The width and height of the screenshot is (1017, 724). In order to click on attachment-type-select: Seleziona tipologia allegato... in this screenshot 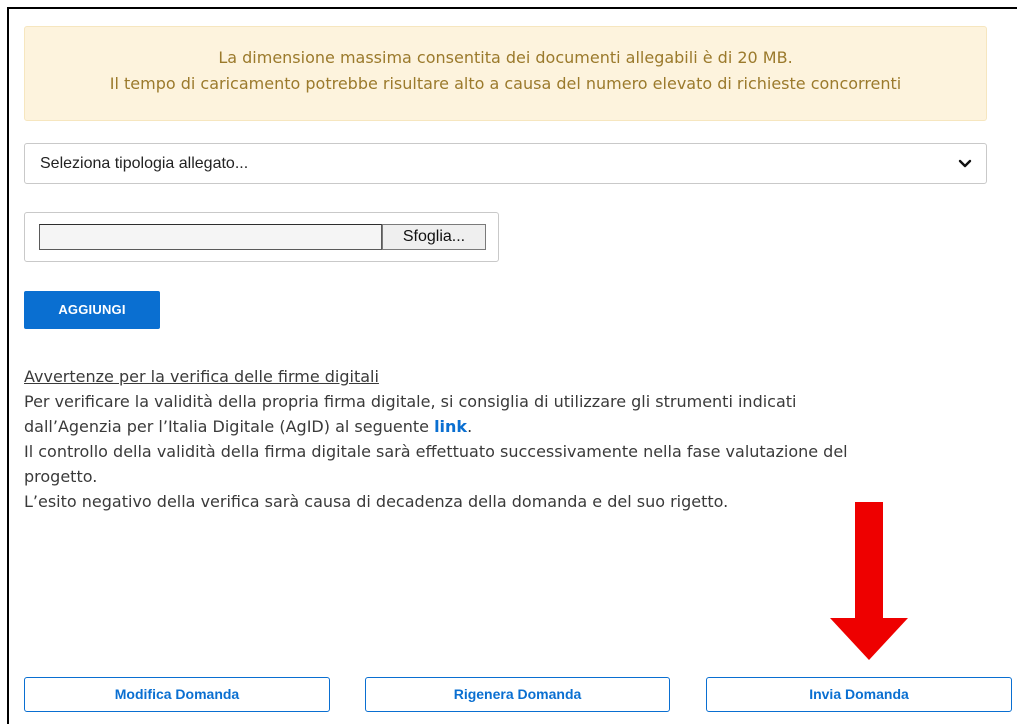, I will do `click(505, 163)`.